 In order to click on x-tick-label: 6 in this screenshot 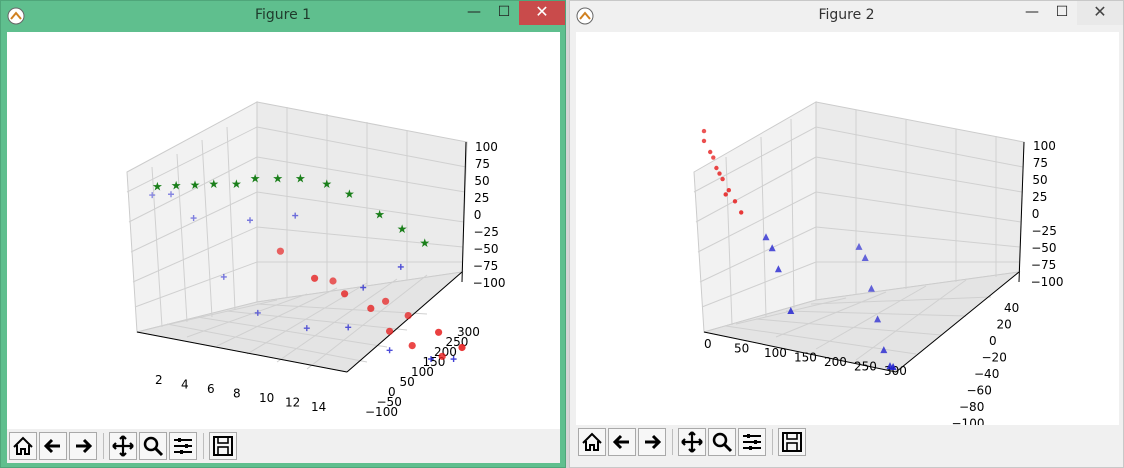, I will do `click(211, 389)`.